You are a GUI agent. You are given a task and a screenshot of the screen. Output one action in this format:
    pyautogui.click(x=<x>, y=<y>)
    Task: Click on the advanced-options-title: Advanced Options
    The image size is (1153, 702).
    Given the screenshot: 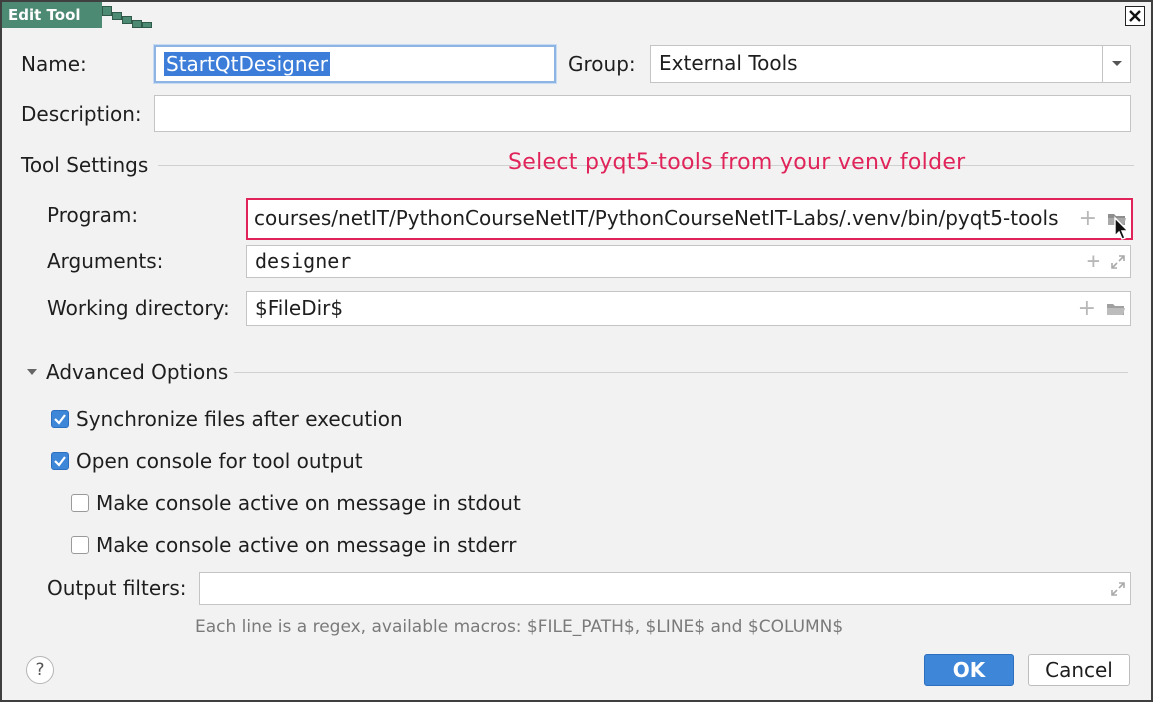 What is the action you would take?
    pyautogui.click(x=137, y=372)
    